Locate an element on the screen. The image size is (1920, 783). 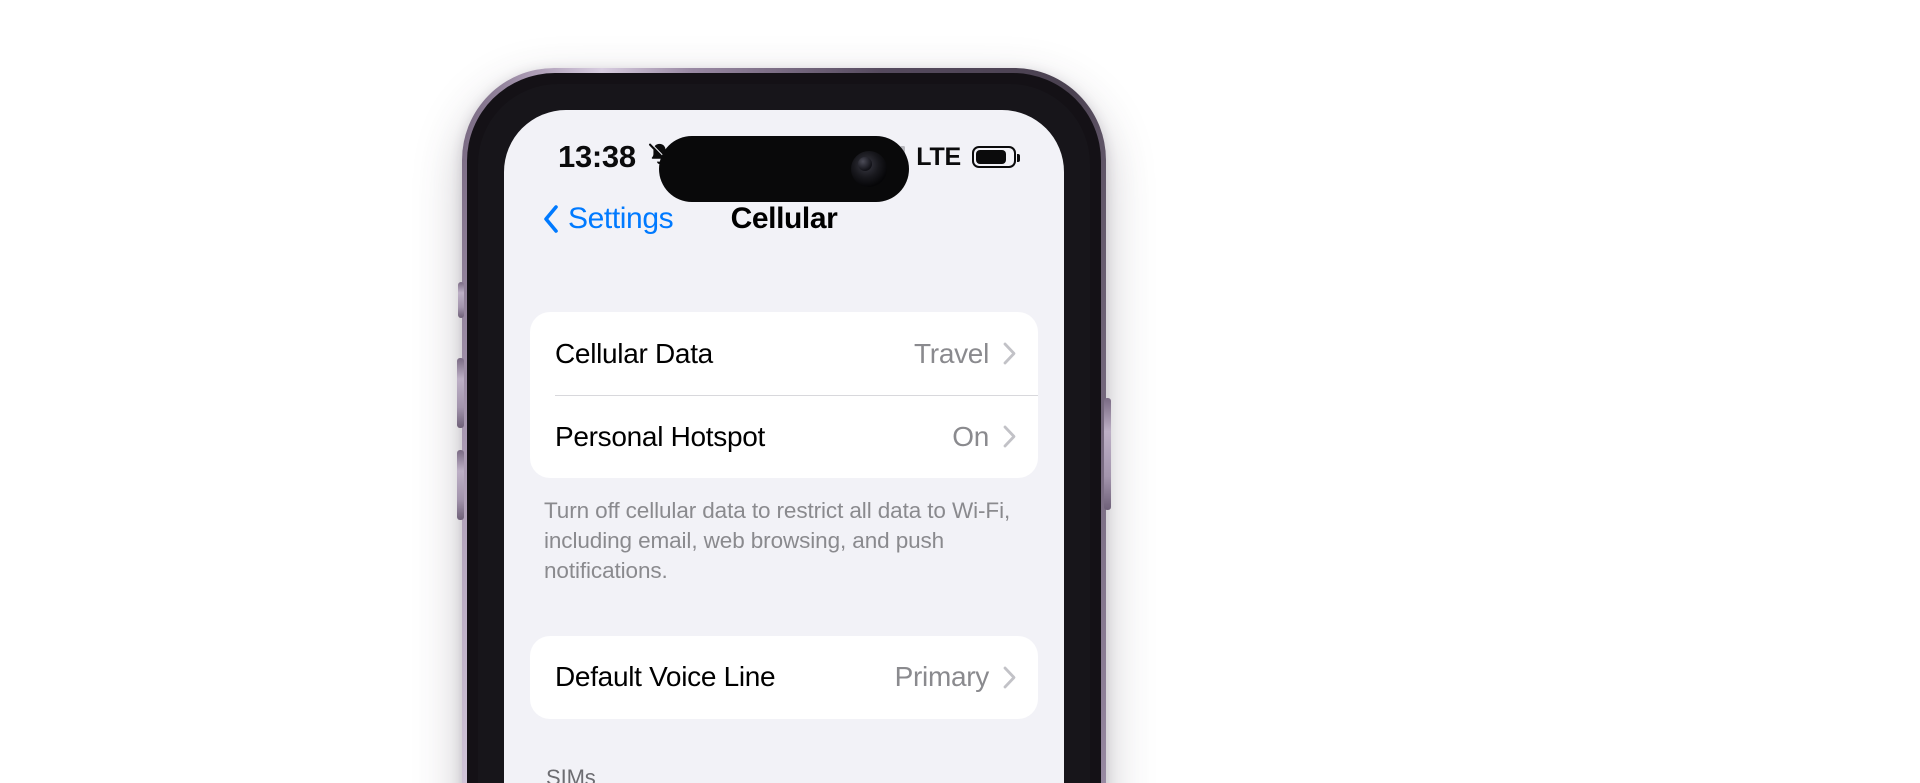
cellular-group: Cellular Data Travel Personal Hotspot On is located at coordinates (784, 395).